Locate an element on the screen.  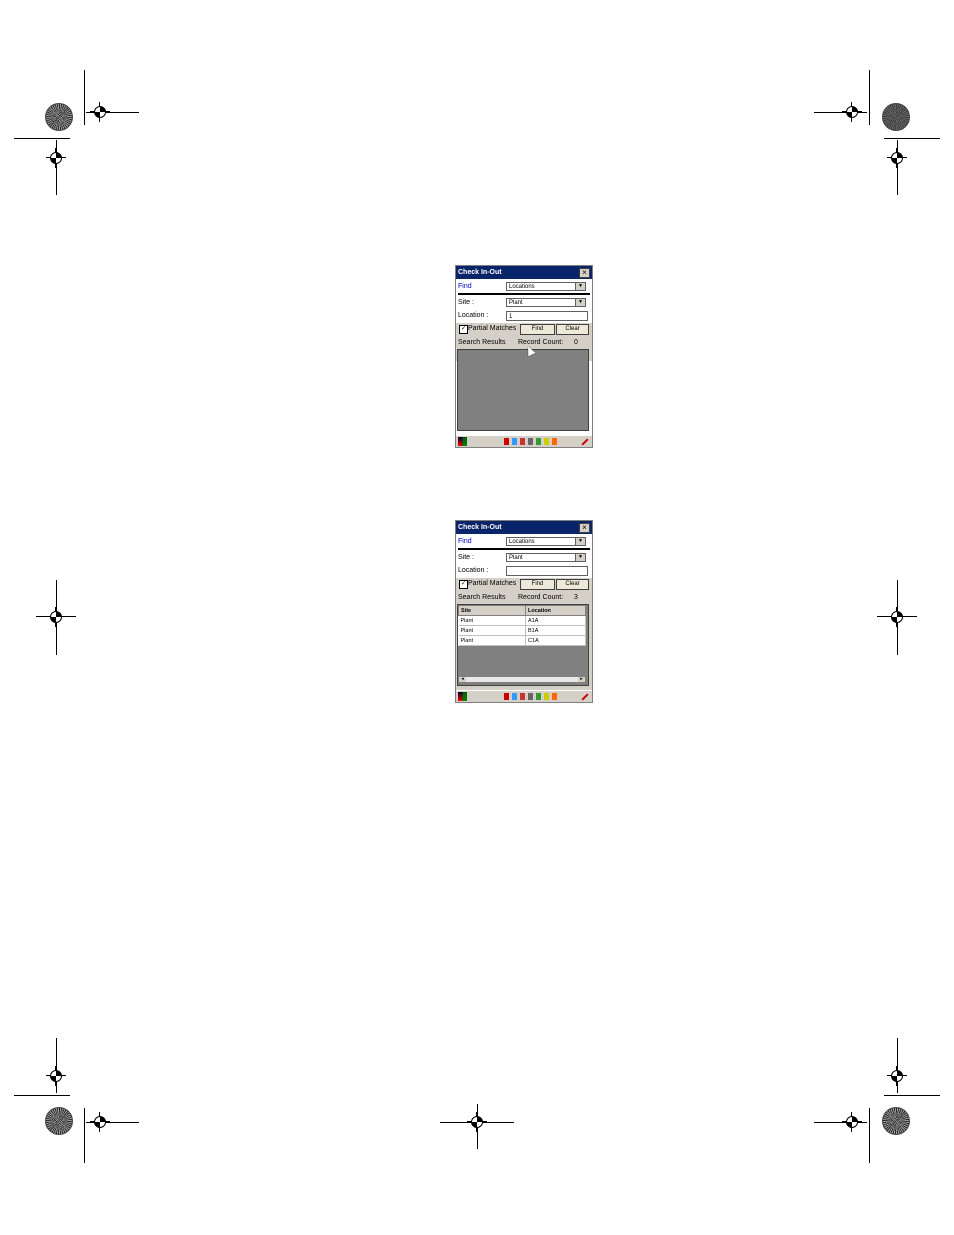
location-input is located at coordinates (547, 571).